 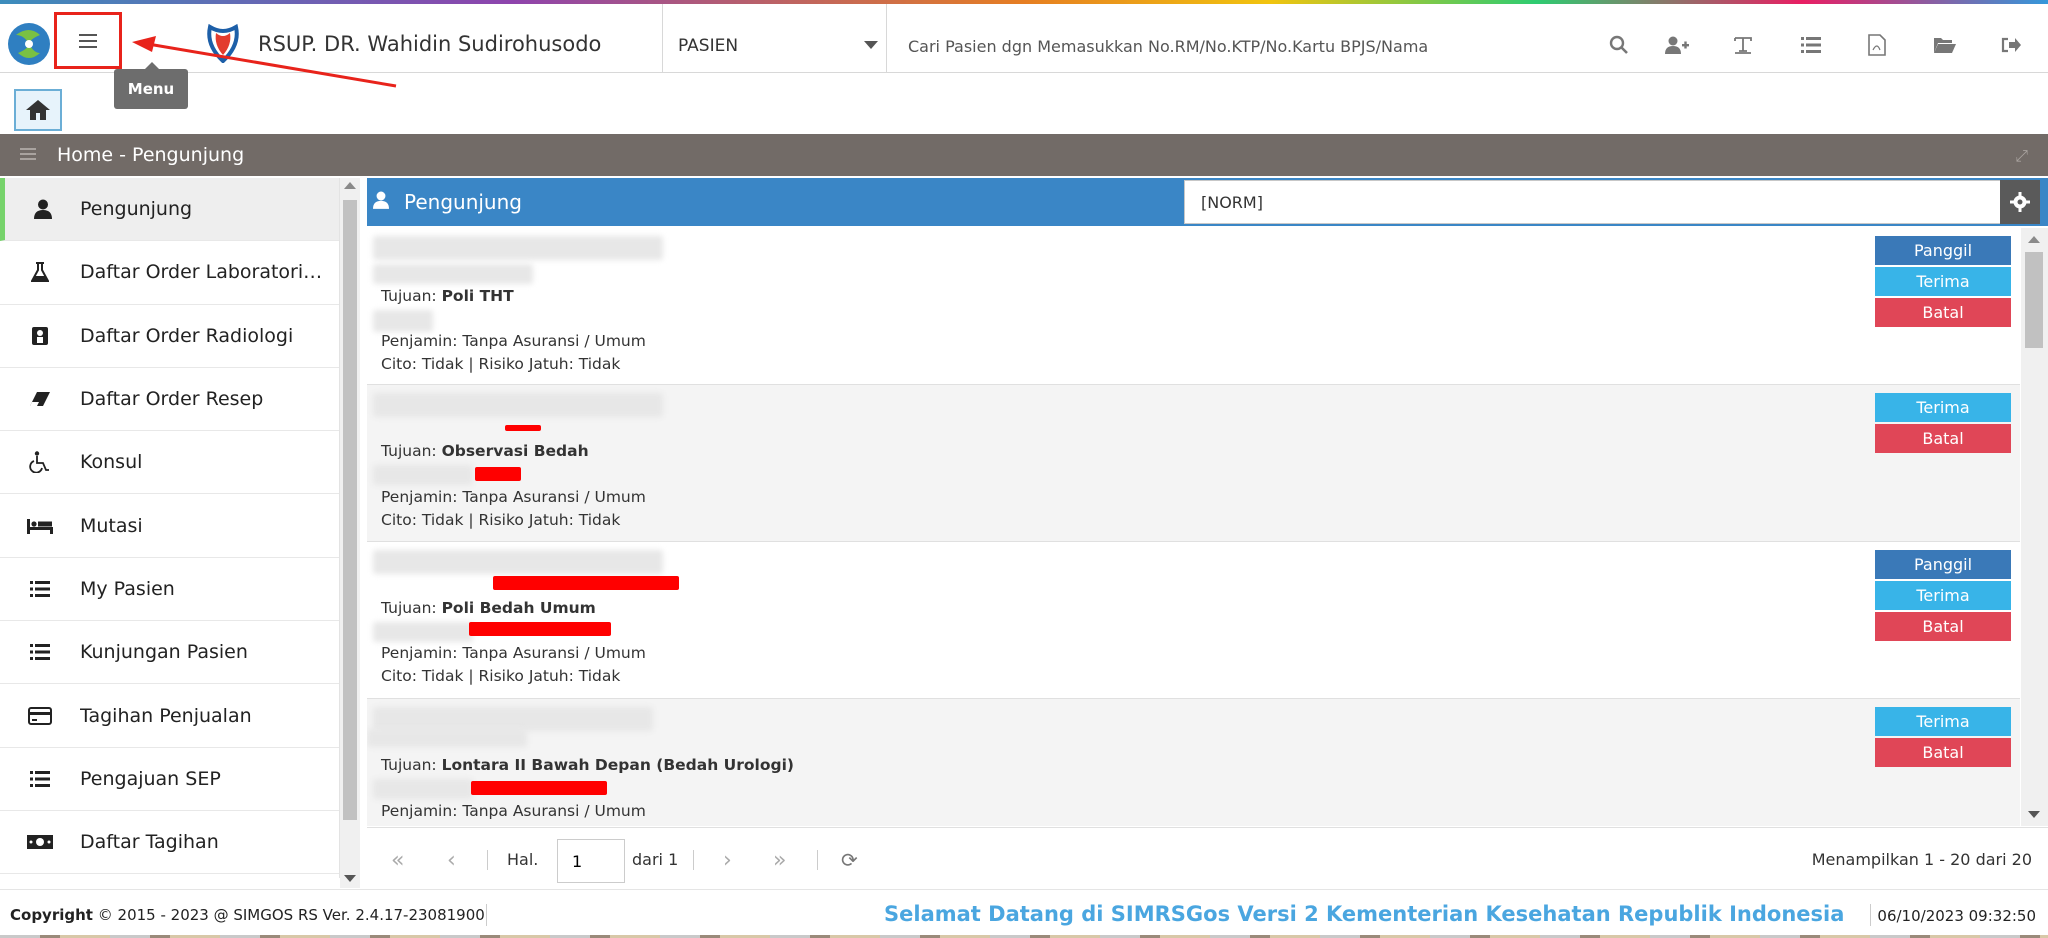 I want to click on sidebar-item-pengajuan-sep: Pengajuan SEP, so click(x=169, y=779).